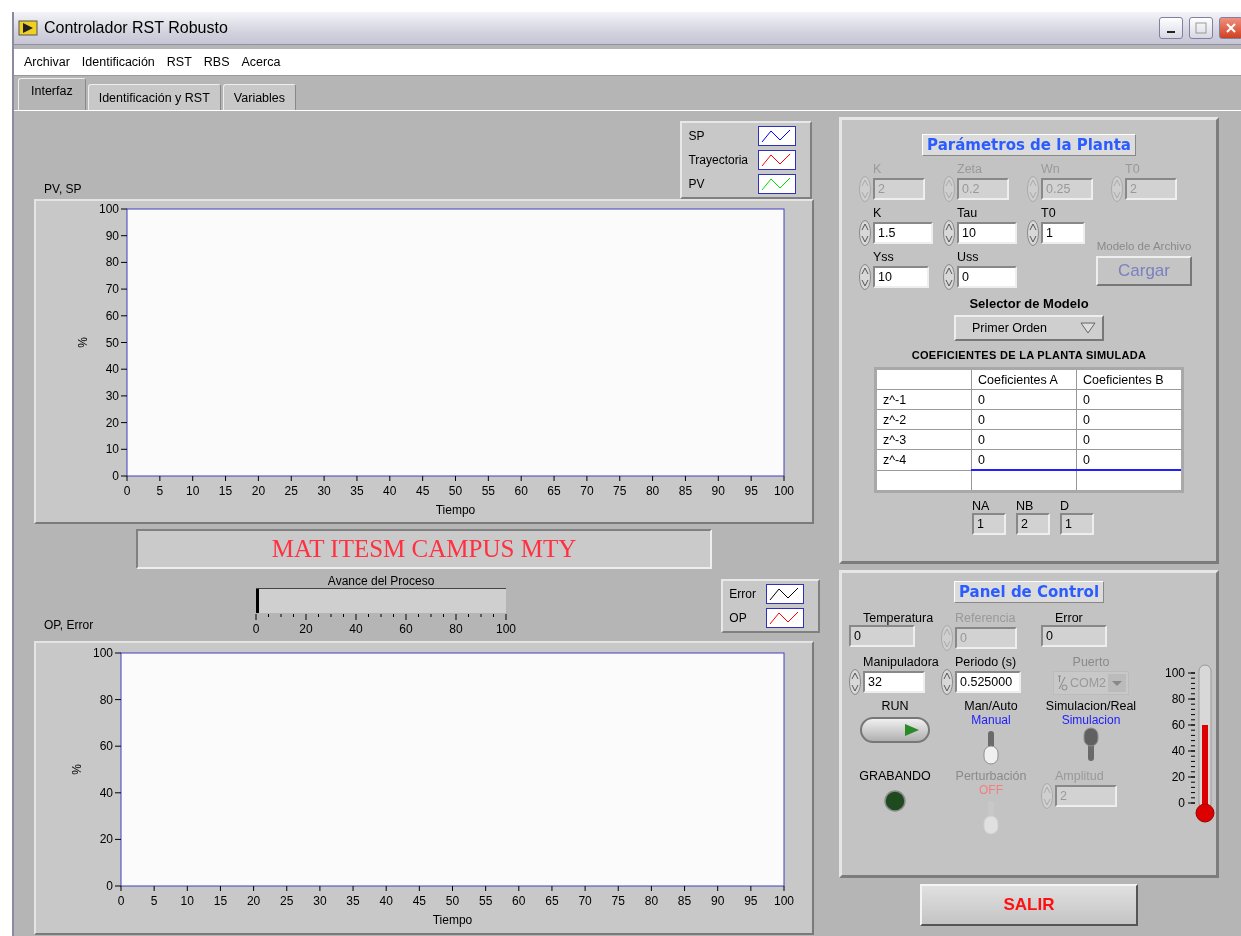 Image resolution: width=1241 pixels, height=936 pixels. Describe the element at coordinates (388, 624) in the screenshot. I see `progress-scale: 0 20 40 60 80 100` at that location.